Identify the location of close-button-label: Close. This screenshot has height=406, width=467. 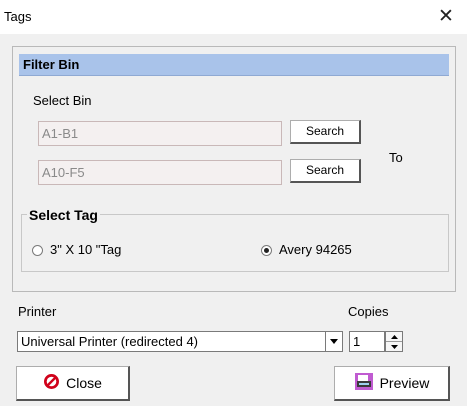
(84, 383).